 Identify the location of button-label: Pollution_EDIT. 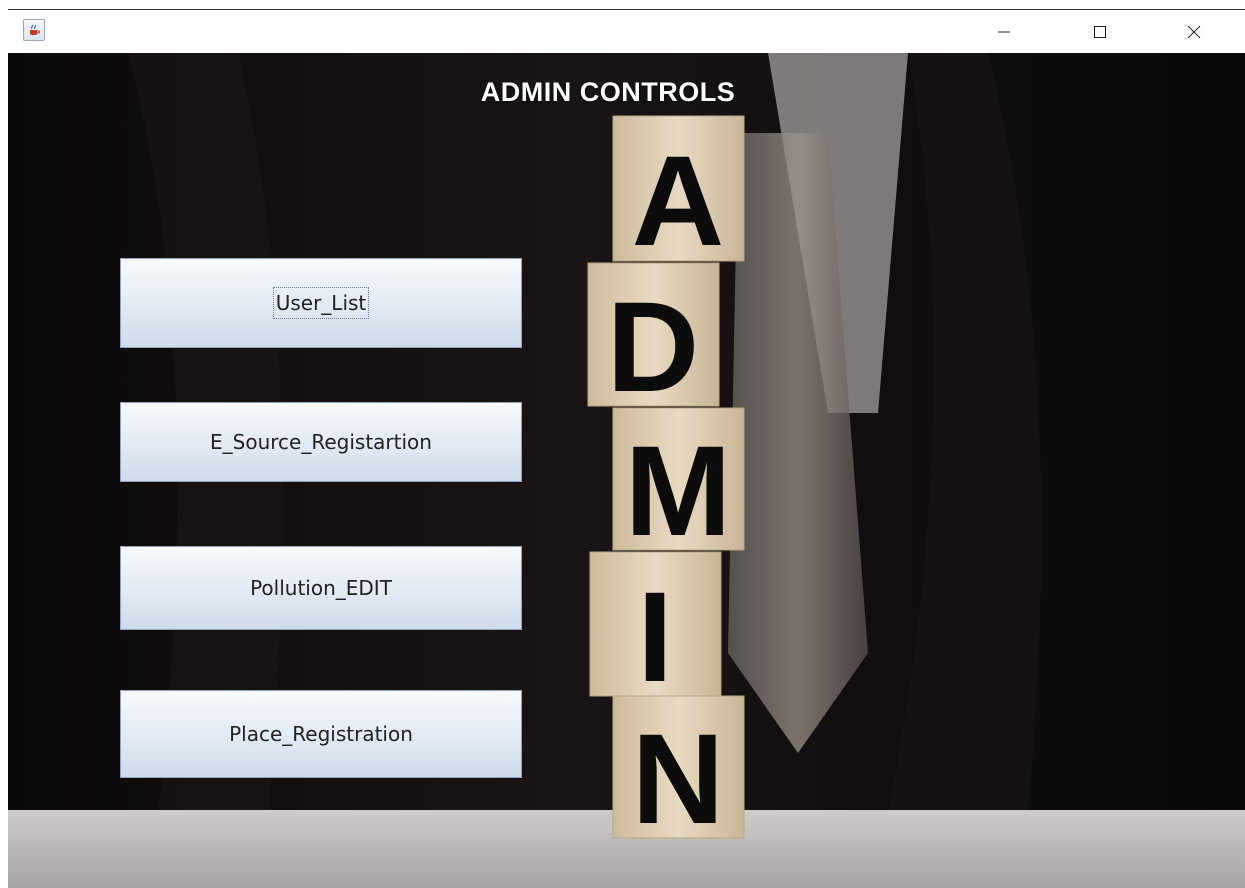
(321, 588).